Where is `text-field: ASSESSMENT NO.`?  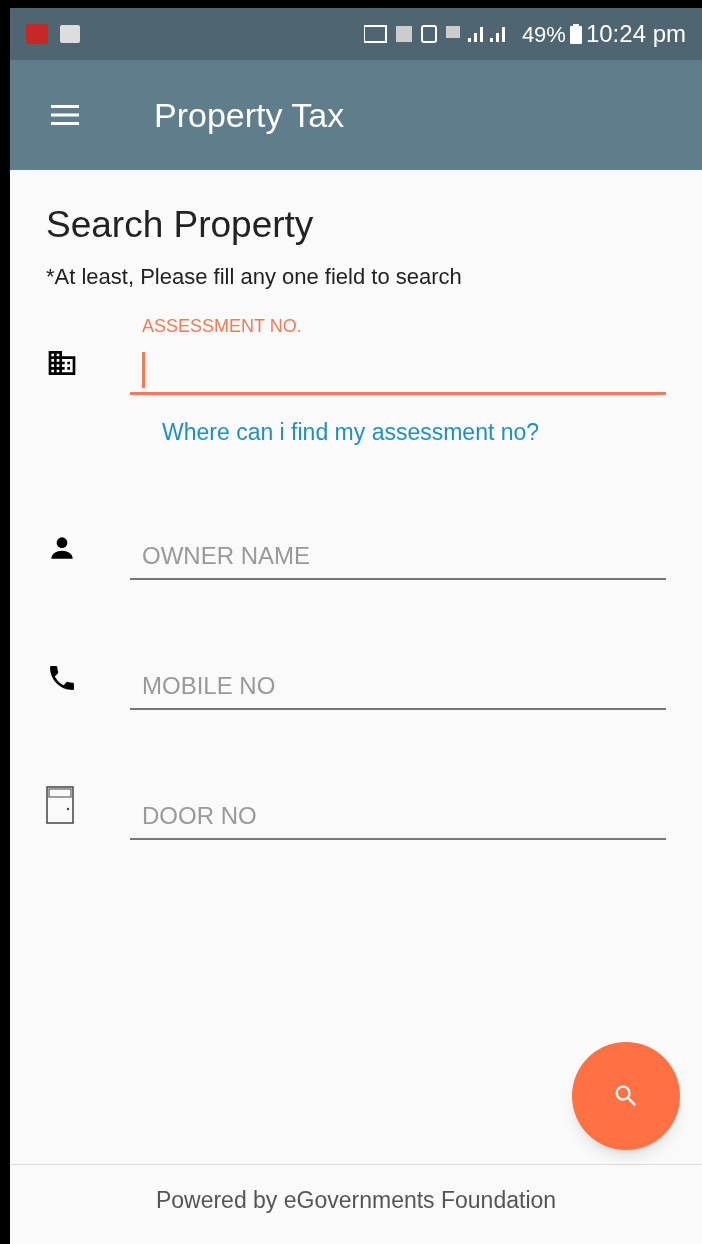 text-field: ASSESSMENT NO. is located at coordinates (398, 350).